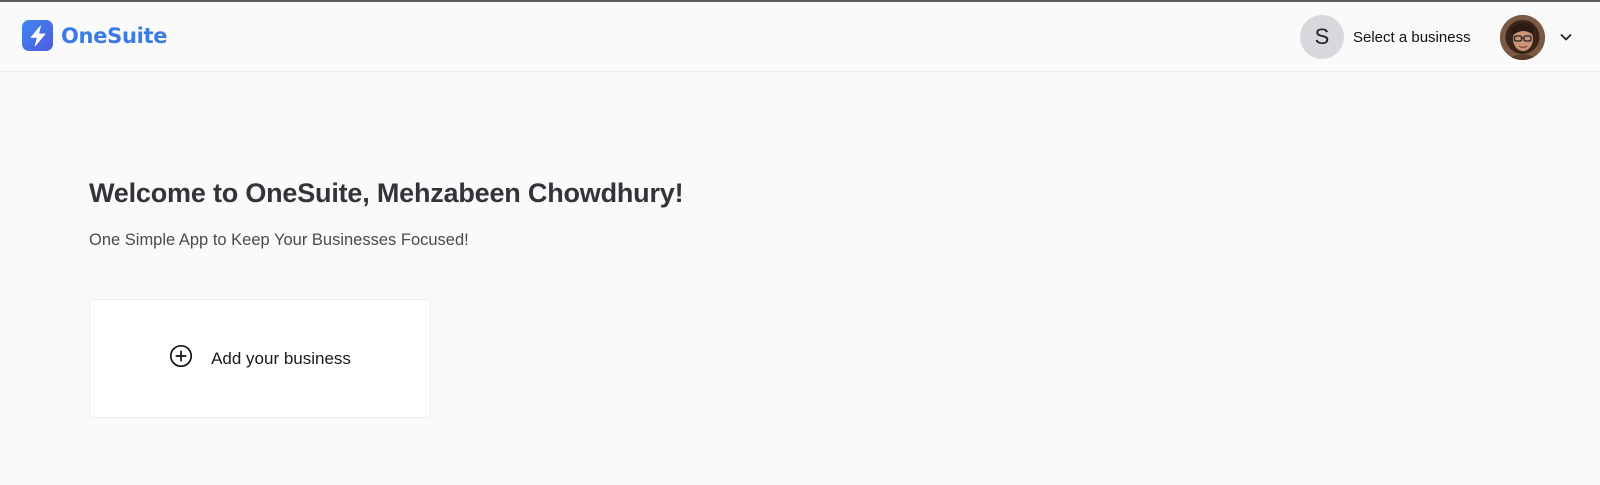  I want to click on user-avatar, so click(1522, 37).